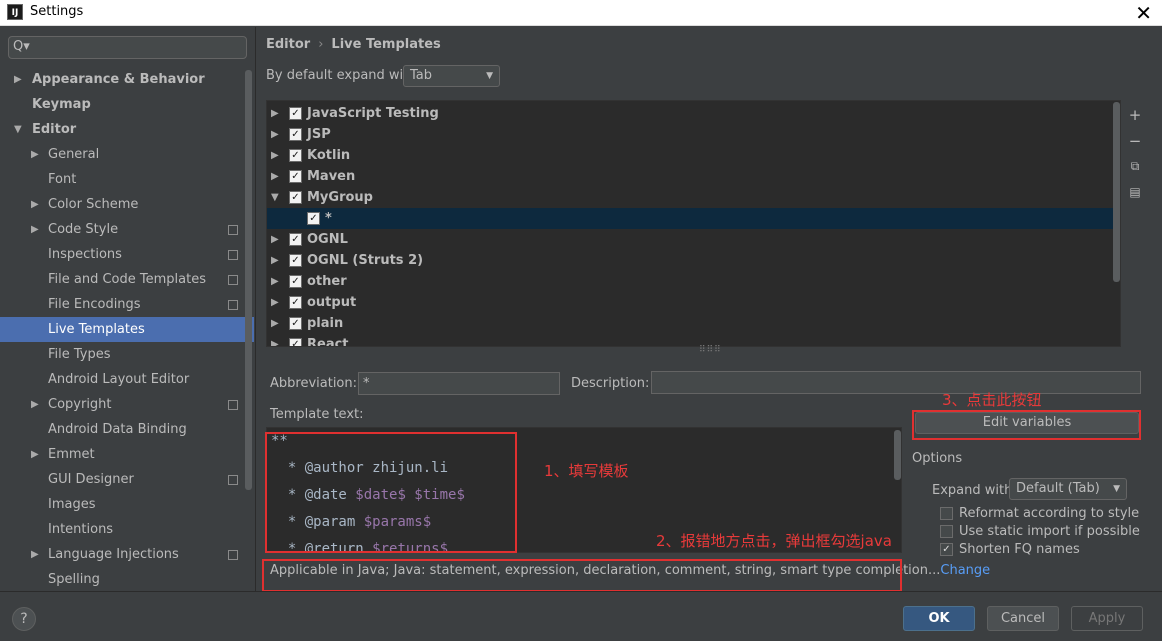  I want to click on template-group-row: ▶ ✓ JSP, so click(693, 134).